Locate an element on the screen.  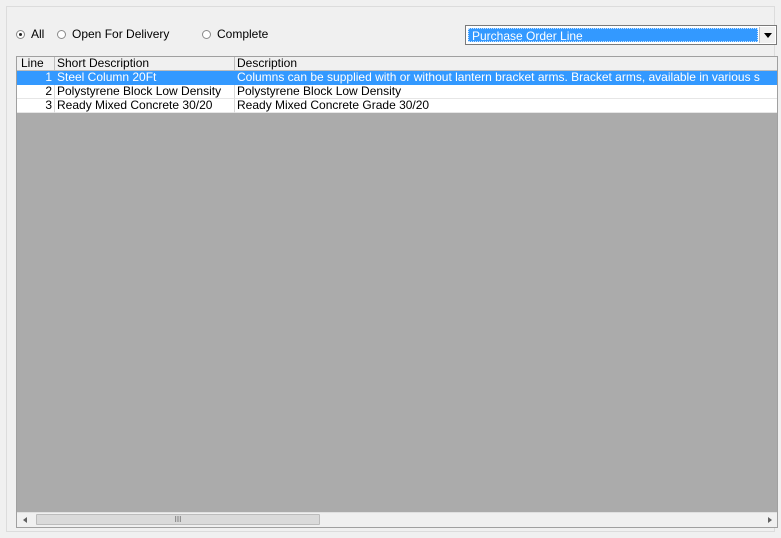
view-selector-dropdown: Purchase Order Line is located at coordinates (621, 35).